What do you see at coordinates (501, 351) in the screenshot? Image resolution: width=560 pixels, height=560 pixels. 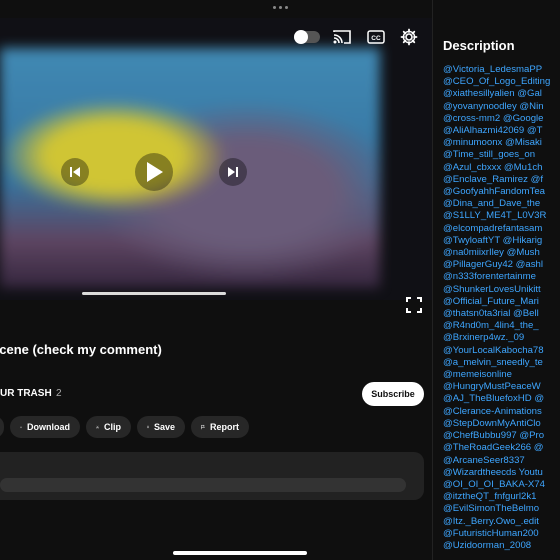 I see `mention-link: @YourLocalKabocha78` at bounding box center [501, 351].